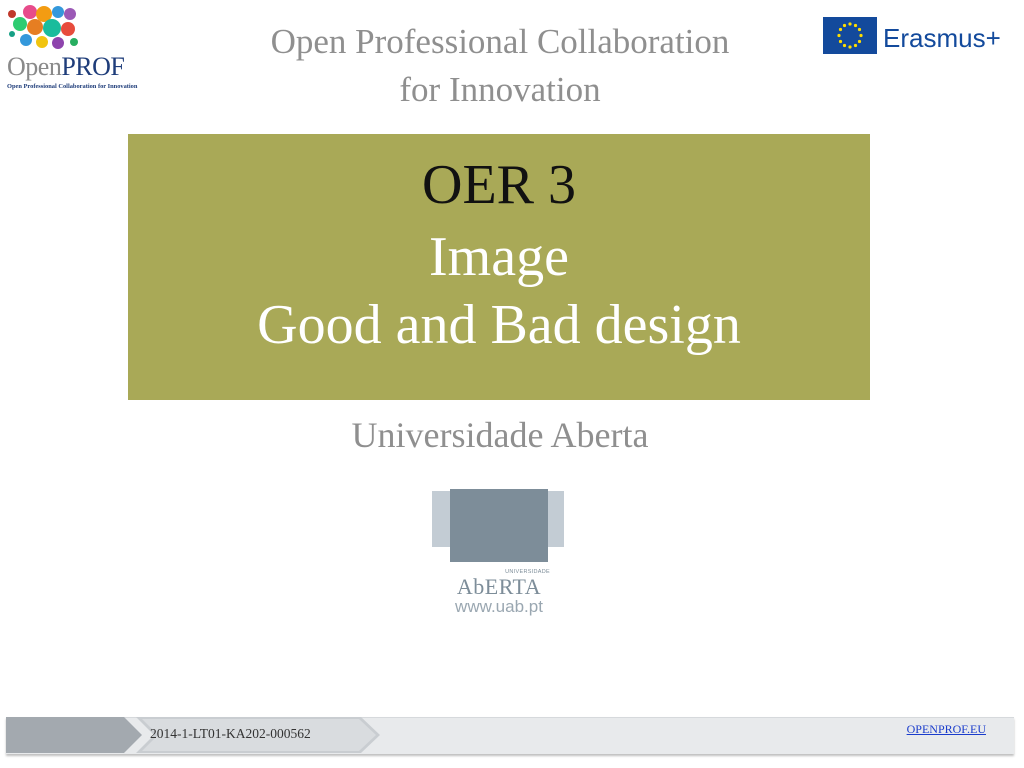  Describe the element at coordinates (500, 89) in the screenshot. I see `header-title-line2: for Innovation` at that location.